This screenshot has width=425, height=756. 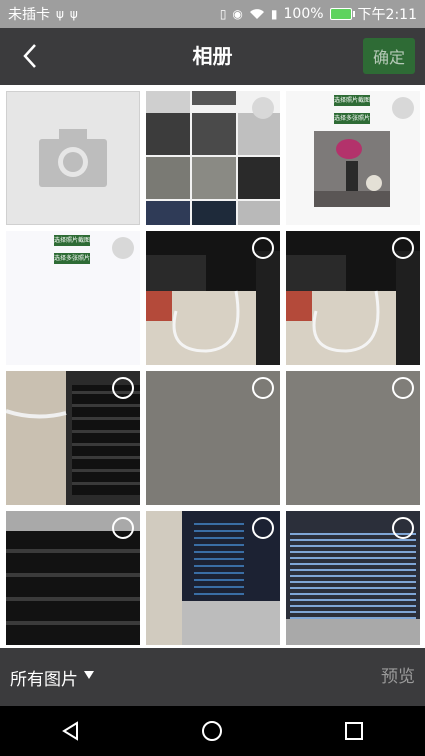 What do you see at coordinates (237, 14) in the screenshot?
I see `eye-icon: ◉` at bounding box center [237, 14].